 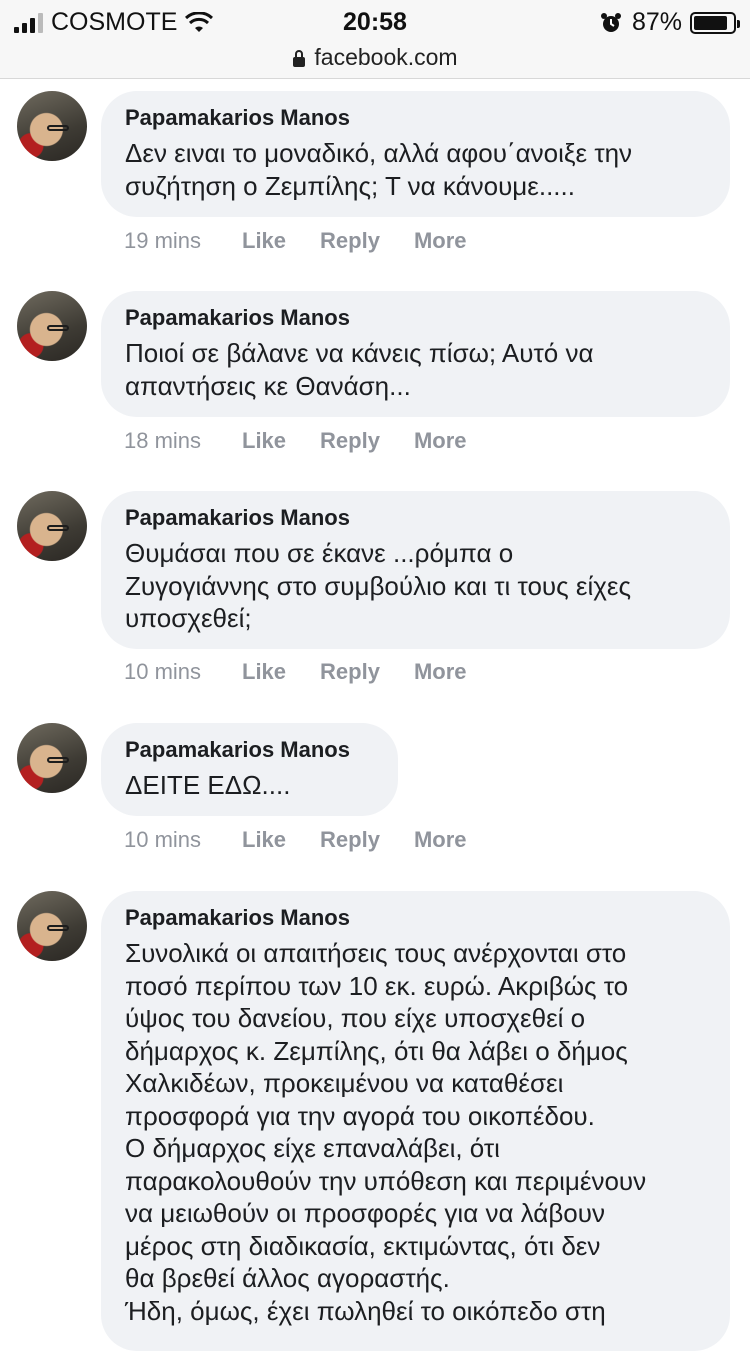 I want to click on status-right: 87%, so click(x=670, y=22).